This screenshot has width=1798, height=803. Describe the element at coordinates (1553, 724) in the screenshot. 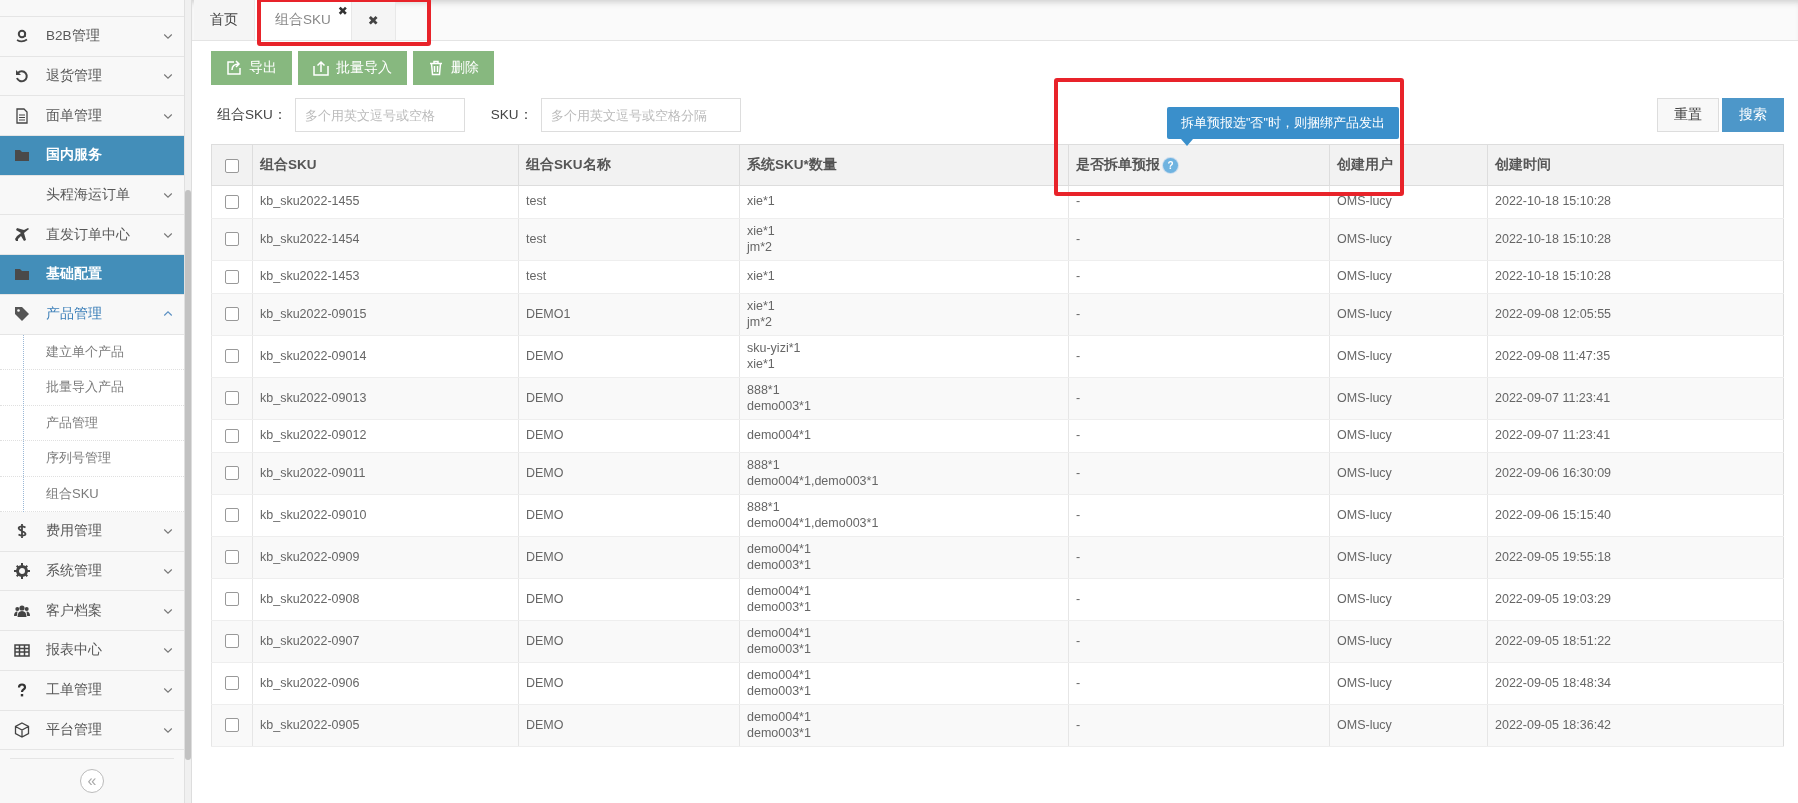

I see `table-cell: 2022-09-05 18:36:42` at that location.